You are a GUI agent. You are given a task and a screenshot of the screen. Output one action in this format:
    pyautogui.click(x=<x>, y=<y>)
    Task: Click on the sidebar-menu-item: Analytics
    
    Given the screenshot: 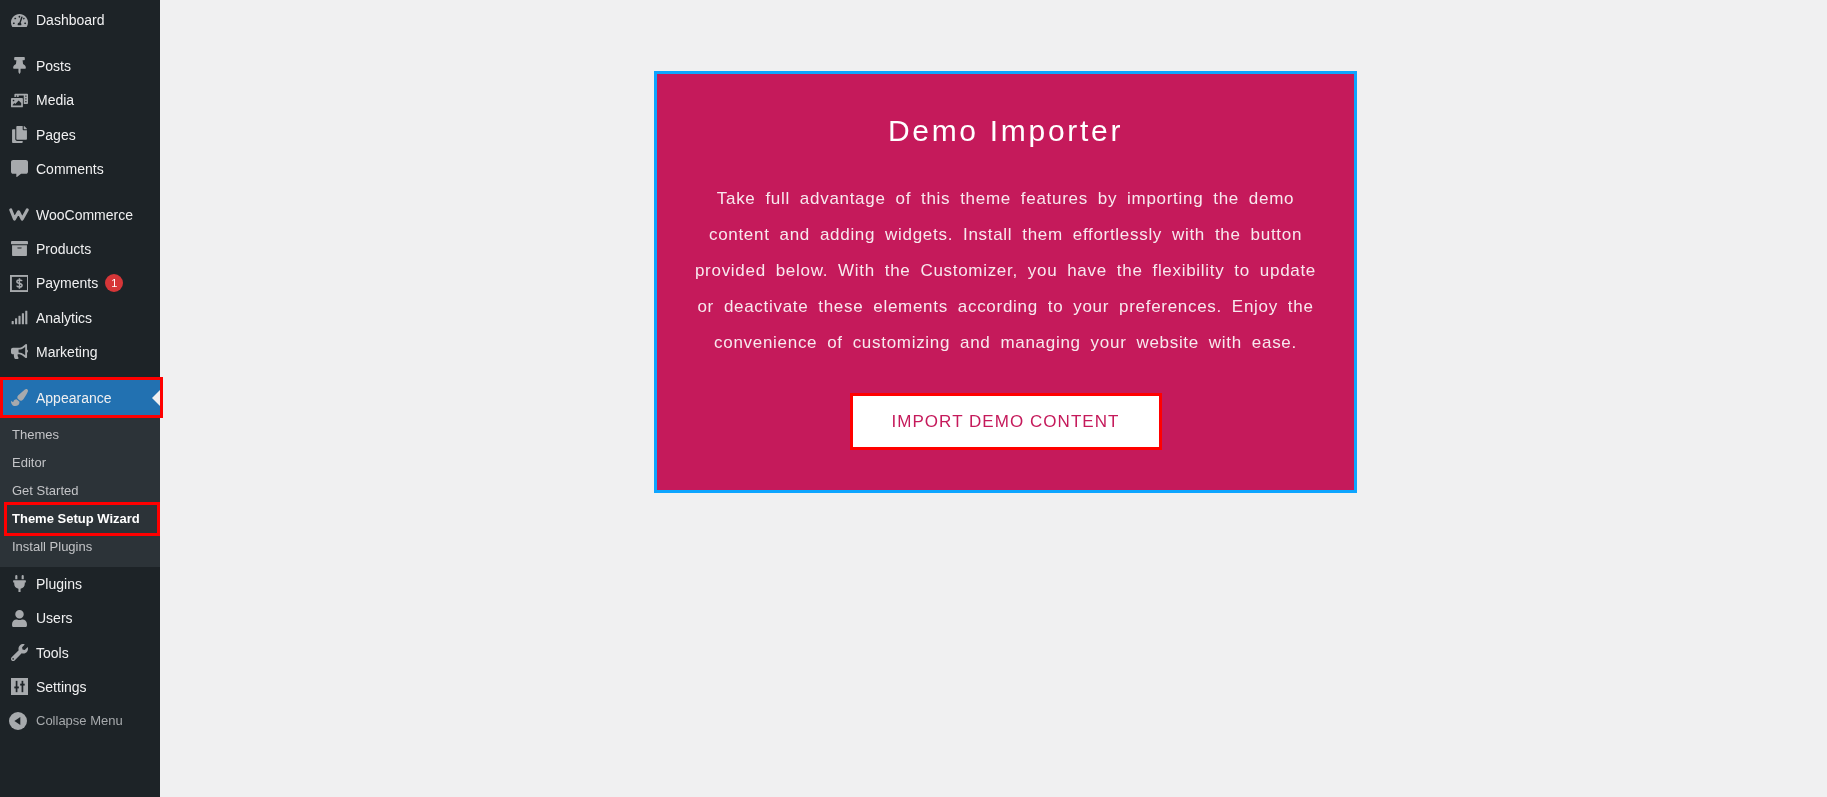 What is the action you would take?
    pyautogui.click(x=80, y=317)
    